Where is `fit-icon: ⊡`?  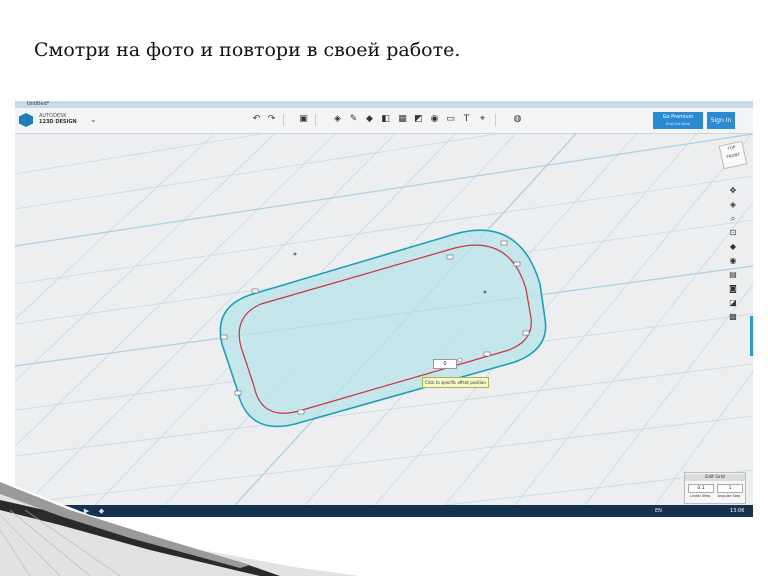
fit-icon: ⊡ is located at coordinates (733, 233).